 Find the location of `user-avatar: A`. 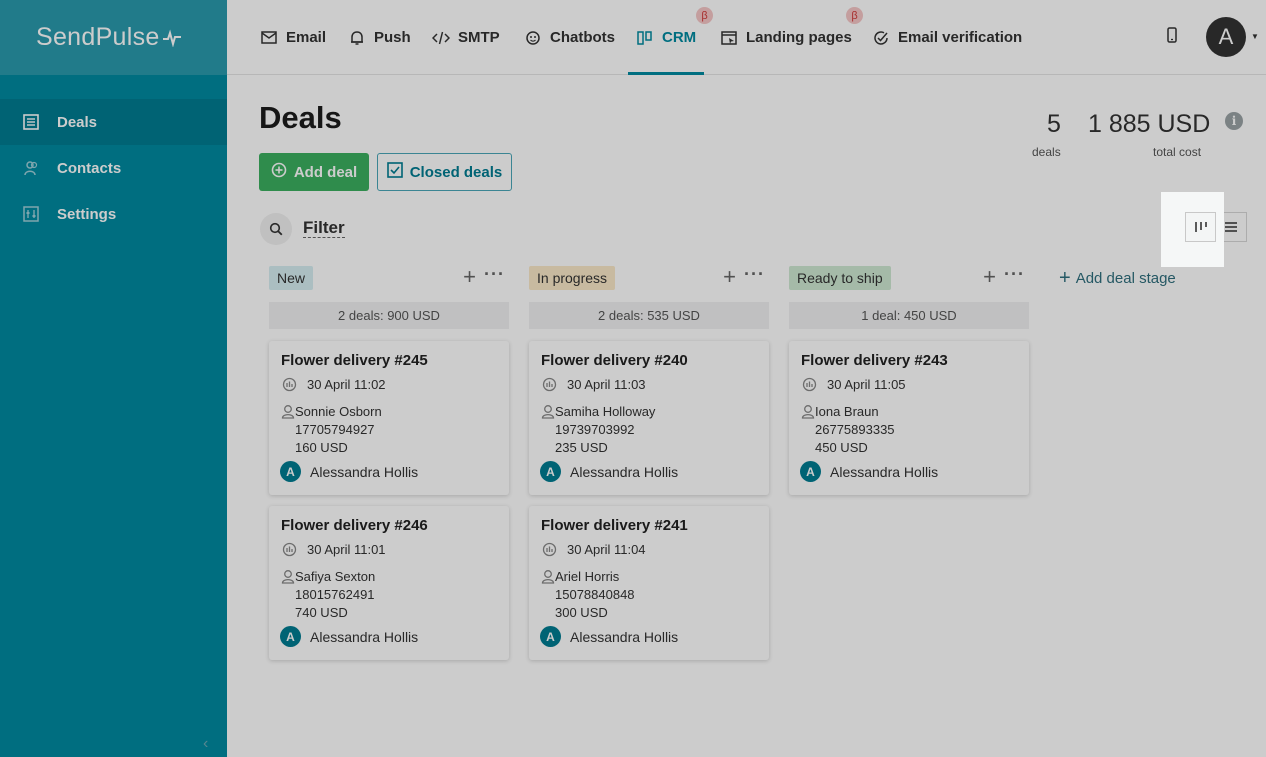

user-avatar: A is located at coordinates (1226, 37).